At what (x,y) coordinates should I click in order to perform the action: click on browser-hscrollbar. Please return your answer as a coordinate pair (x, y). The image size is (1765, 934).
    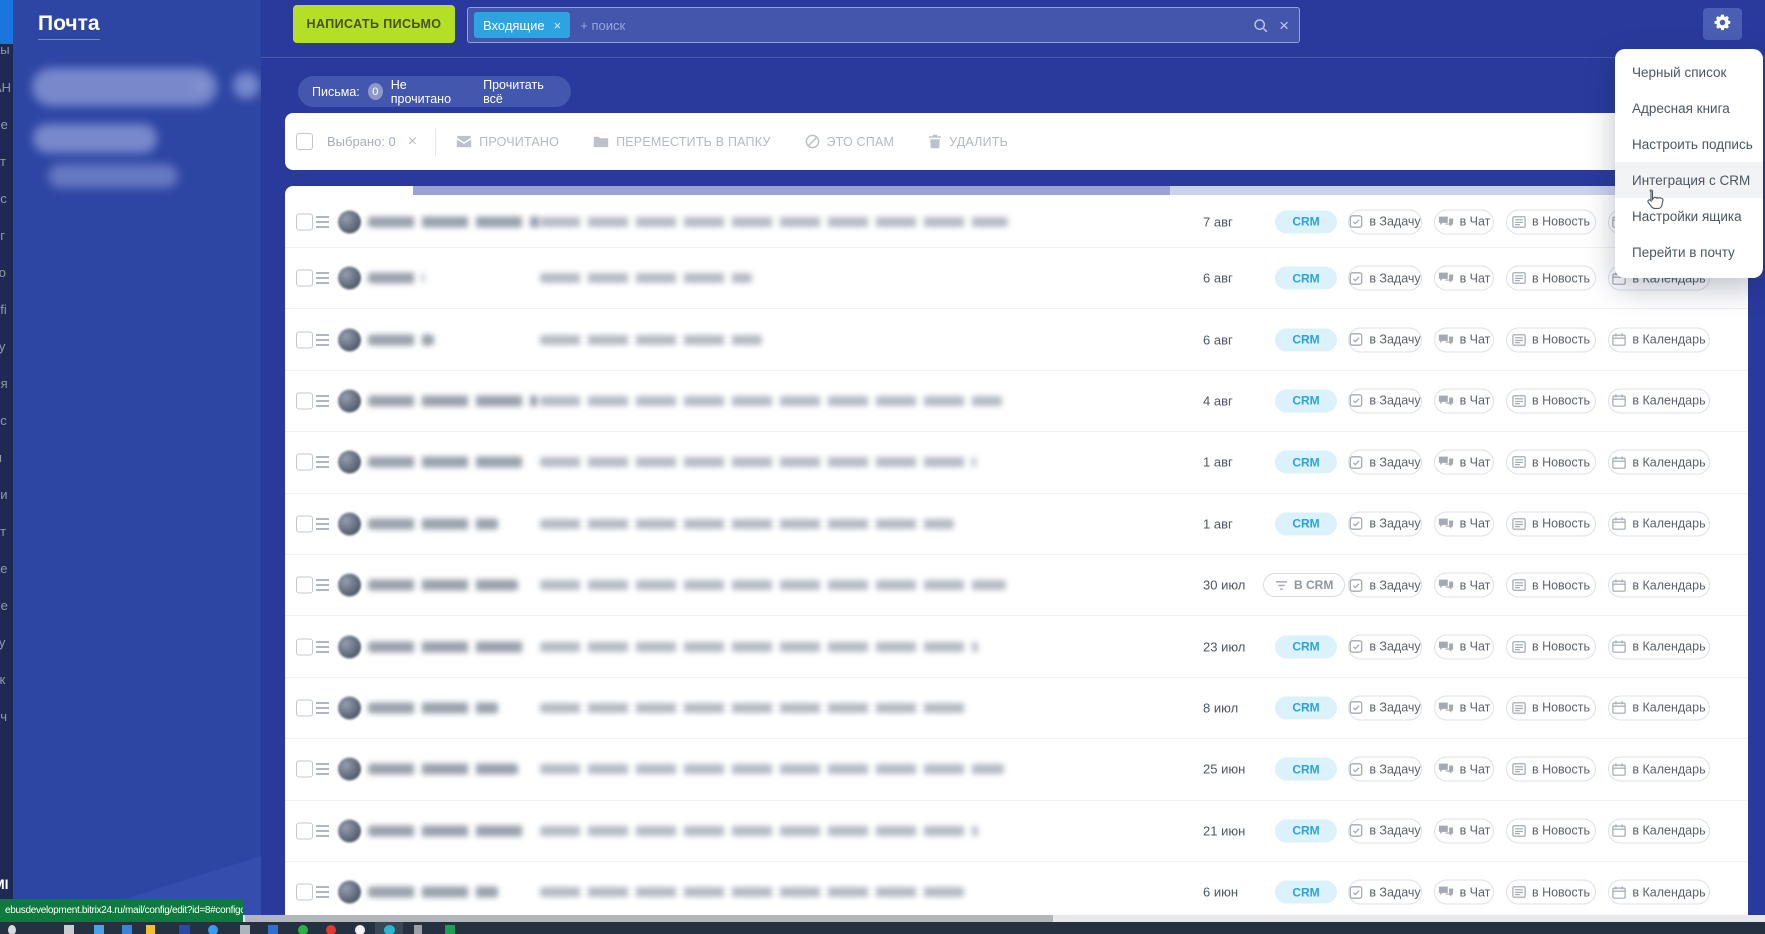
    Looking at the image, I should click on (882, 918).